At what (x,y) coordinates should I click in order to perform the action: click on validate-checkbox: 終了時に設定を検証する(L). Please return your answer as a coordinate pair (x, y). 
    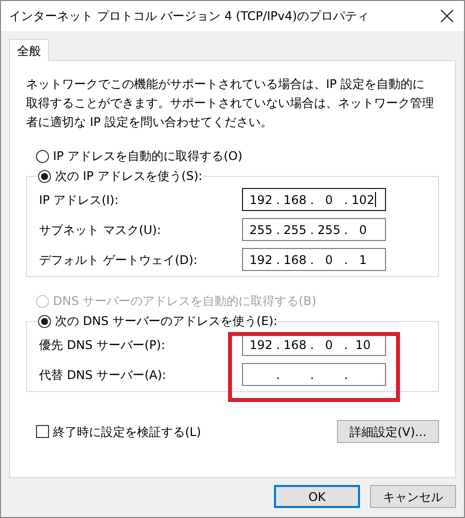
    Looking at the image, I should click on (119, 431).